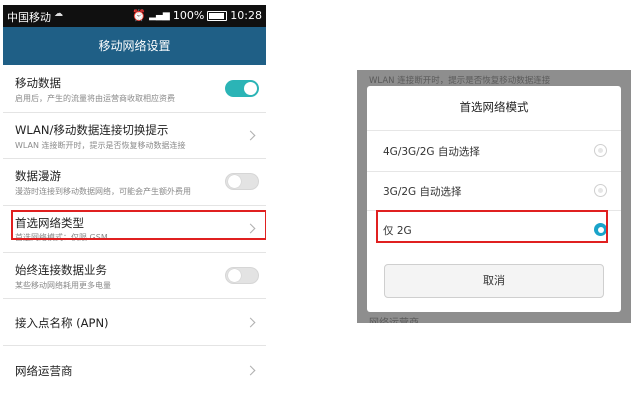 The height and width of the screenshot is (399, 633). I want to click on option-3g-2g-auto: 3G/2G 自动选择, so click(494, 191).